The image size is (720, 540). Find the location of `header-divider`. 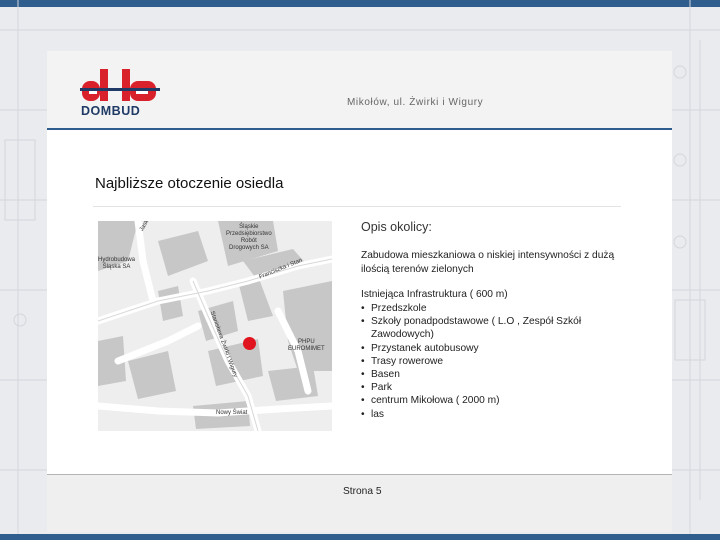

header-divider is located at coordinates (359, 129).